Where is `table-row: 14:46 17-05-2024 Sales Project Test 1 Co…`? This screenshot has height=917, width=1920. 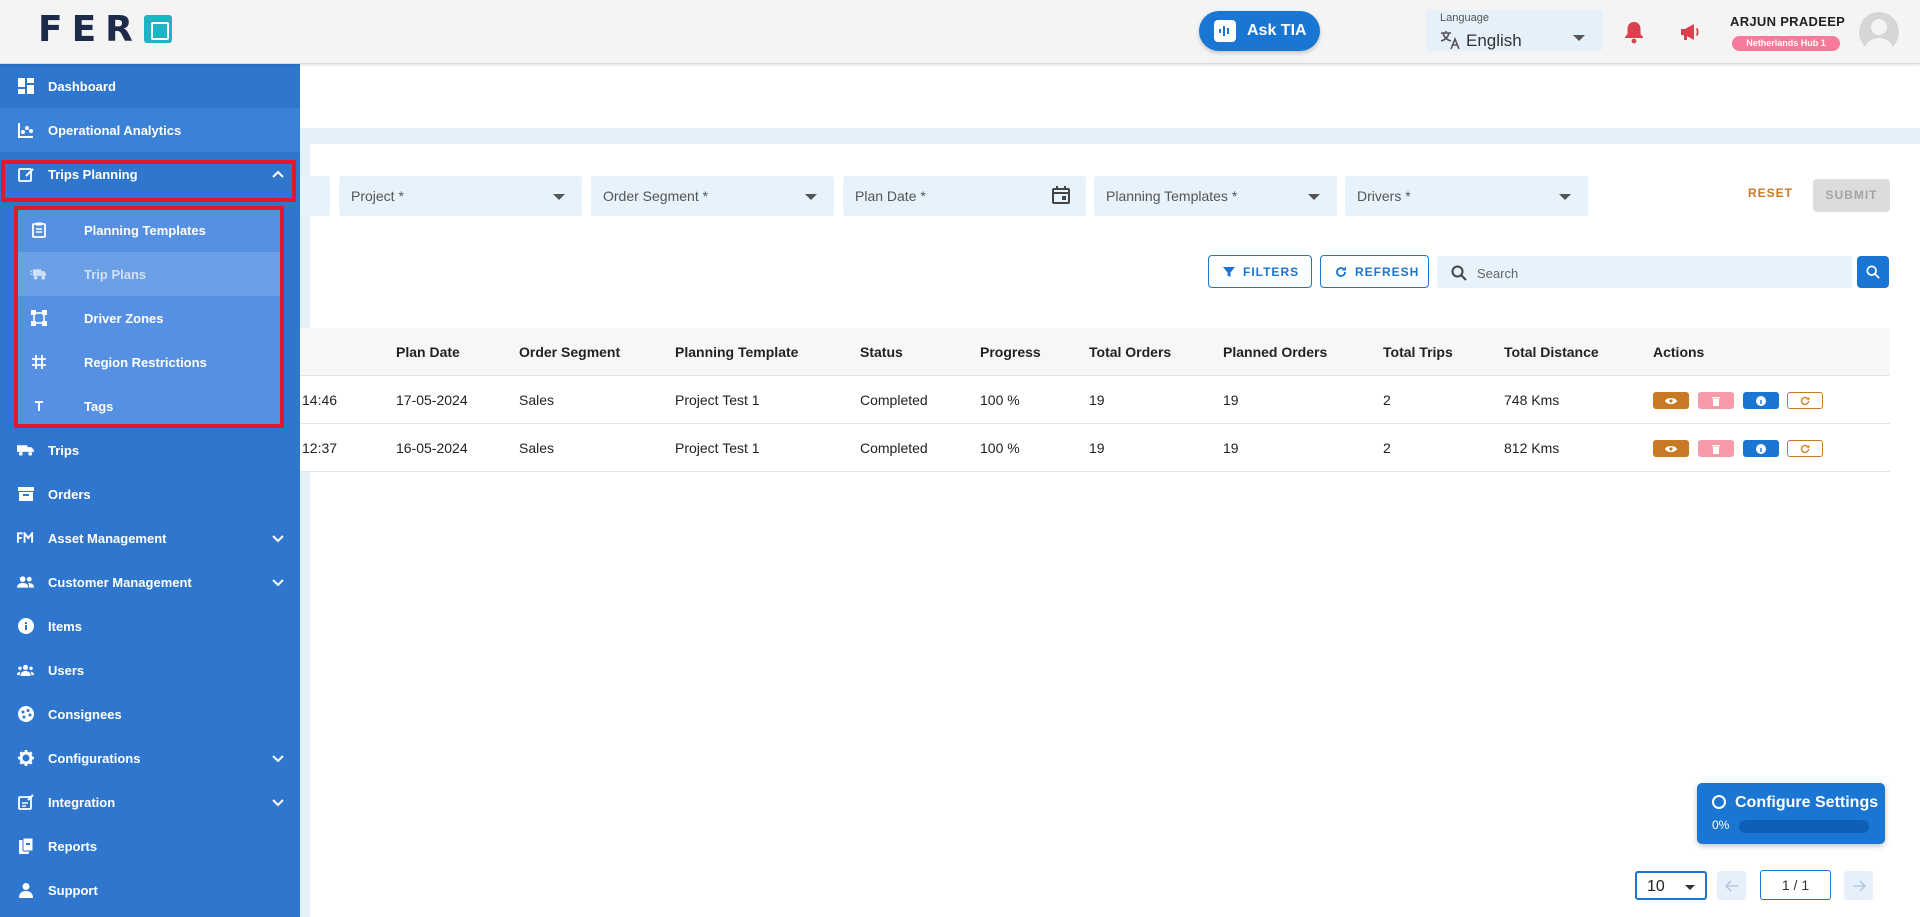
table-row: 14:46 17-05-2024 Sales Project Test 1 Co… is located at coordinates (1095, 400).